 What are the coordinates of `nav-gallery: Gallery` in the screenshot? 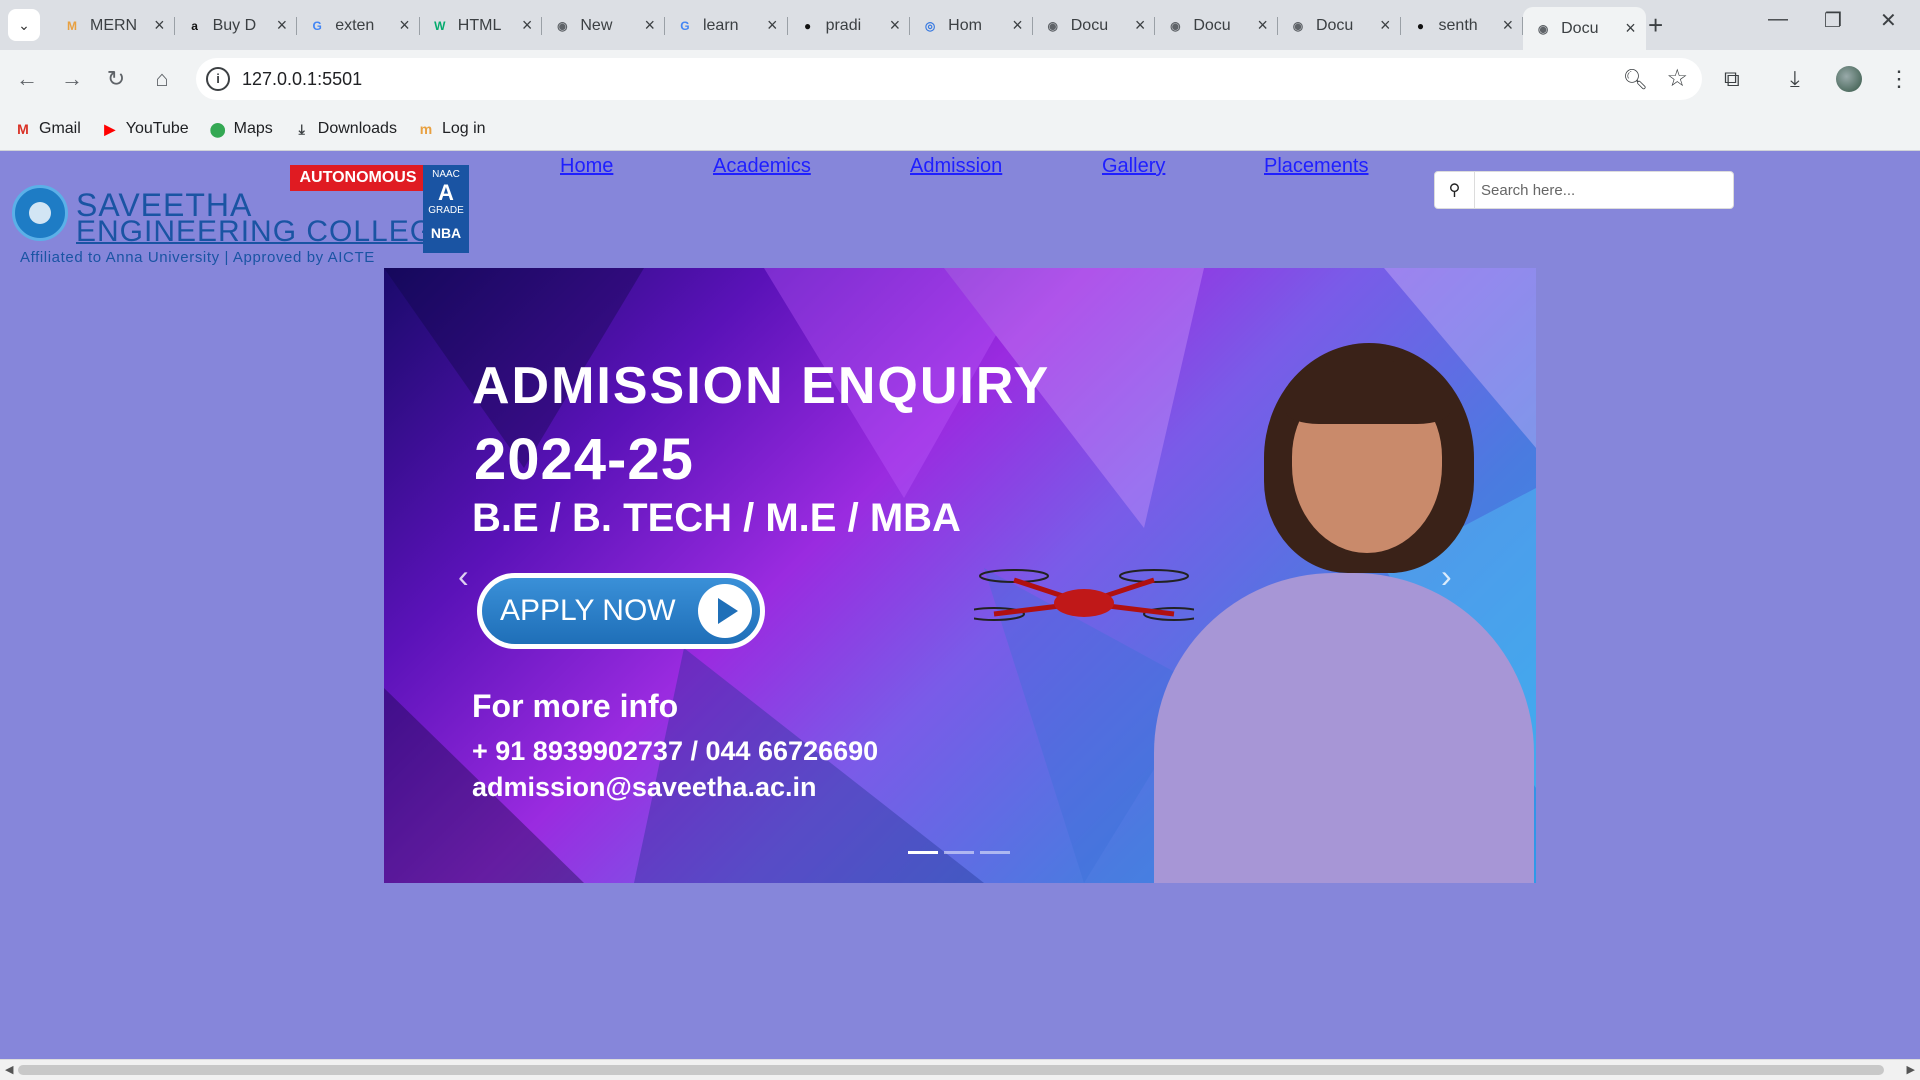 It's located at (1133, 166).